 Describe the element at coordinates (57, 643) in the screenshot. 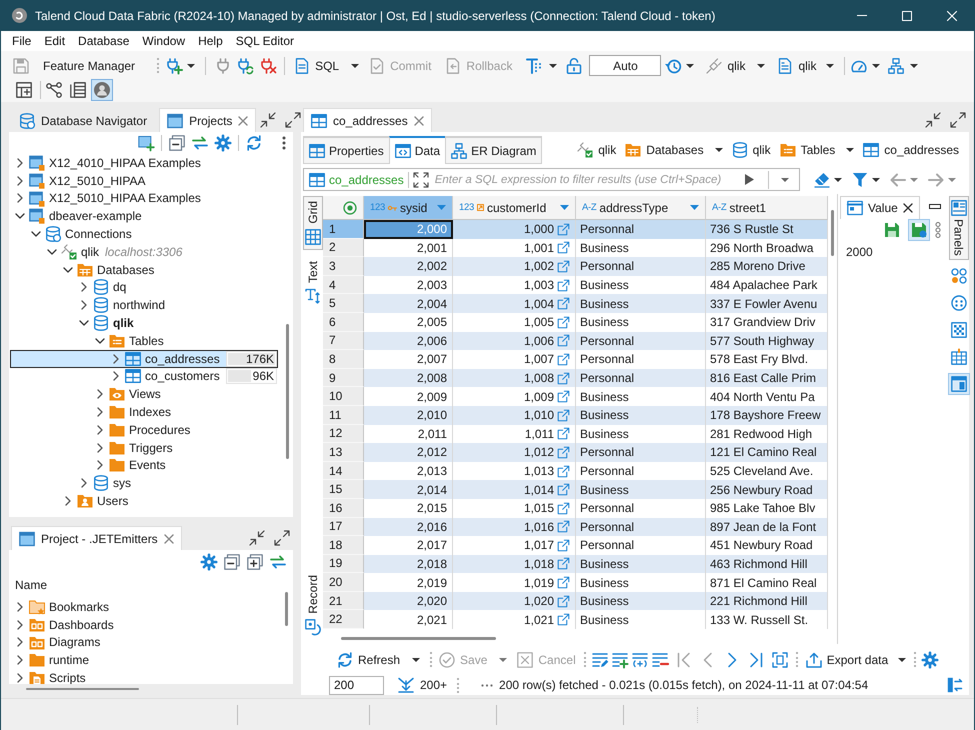

I see `tree-item: Diagrams` at that location.